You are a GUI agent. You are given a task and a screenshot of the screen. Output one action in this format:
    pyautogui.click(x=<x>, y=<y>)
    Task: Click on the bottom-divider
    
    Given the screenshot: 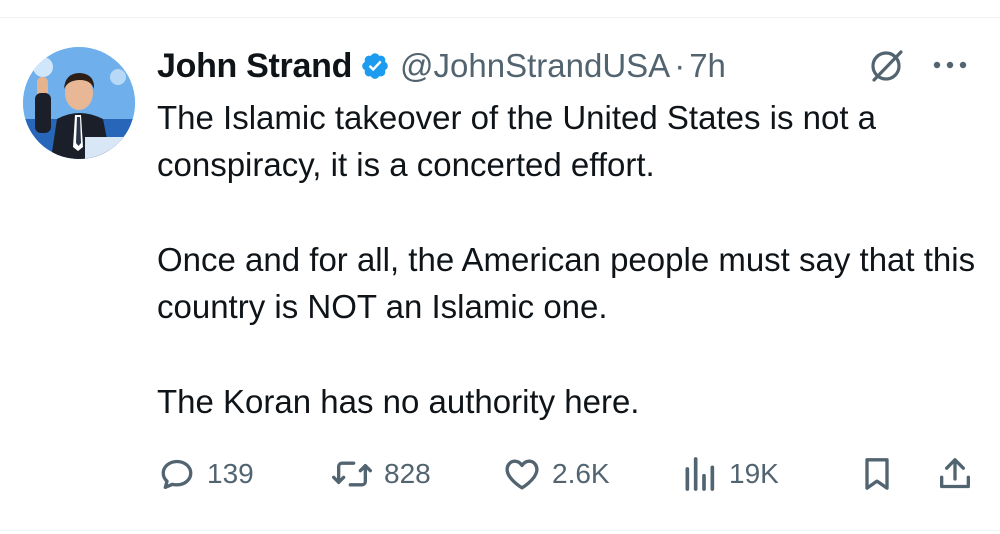 What is the action you would take?
    pyautogui.click(x=500, y=530)
    